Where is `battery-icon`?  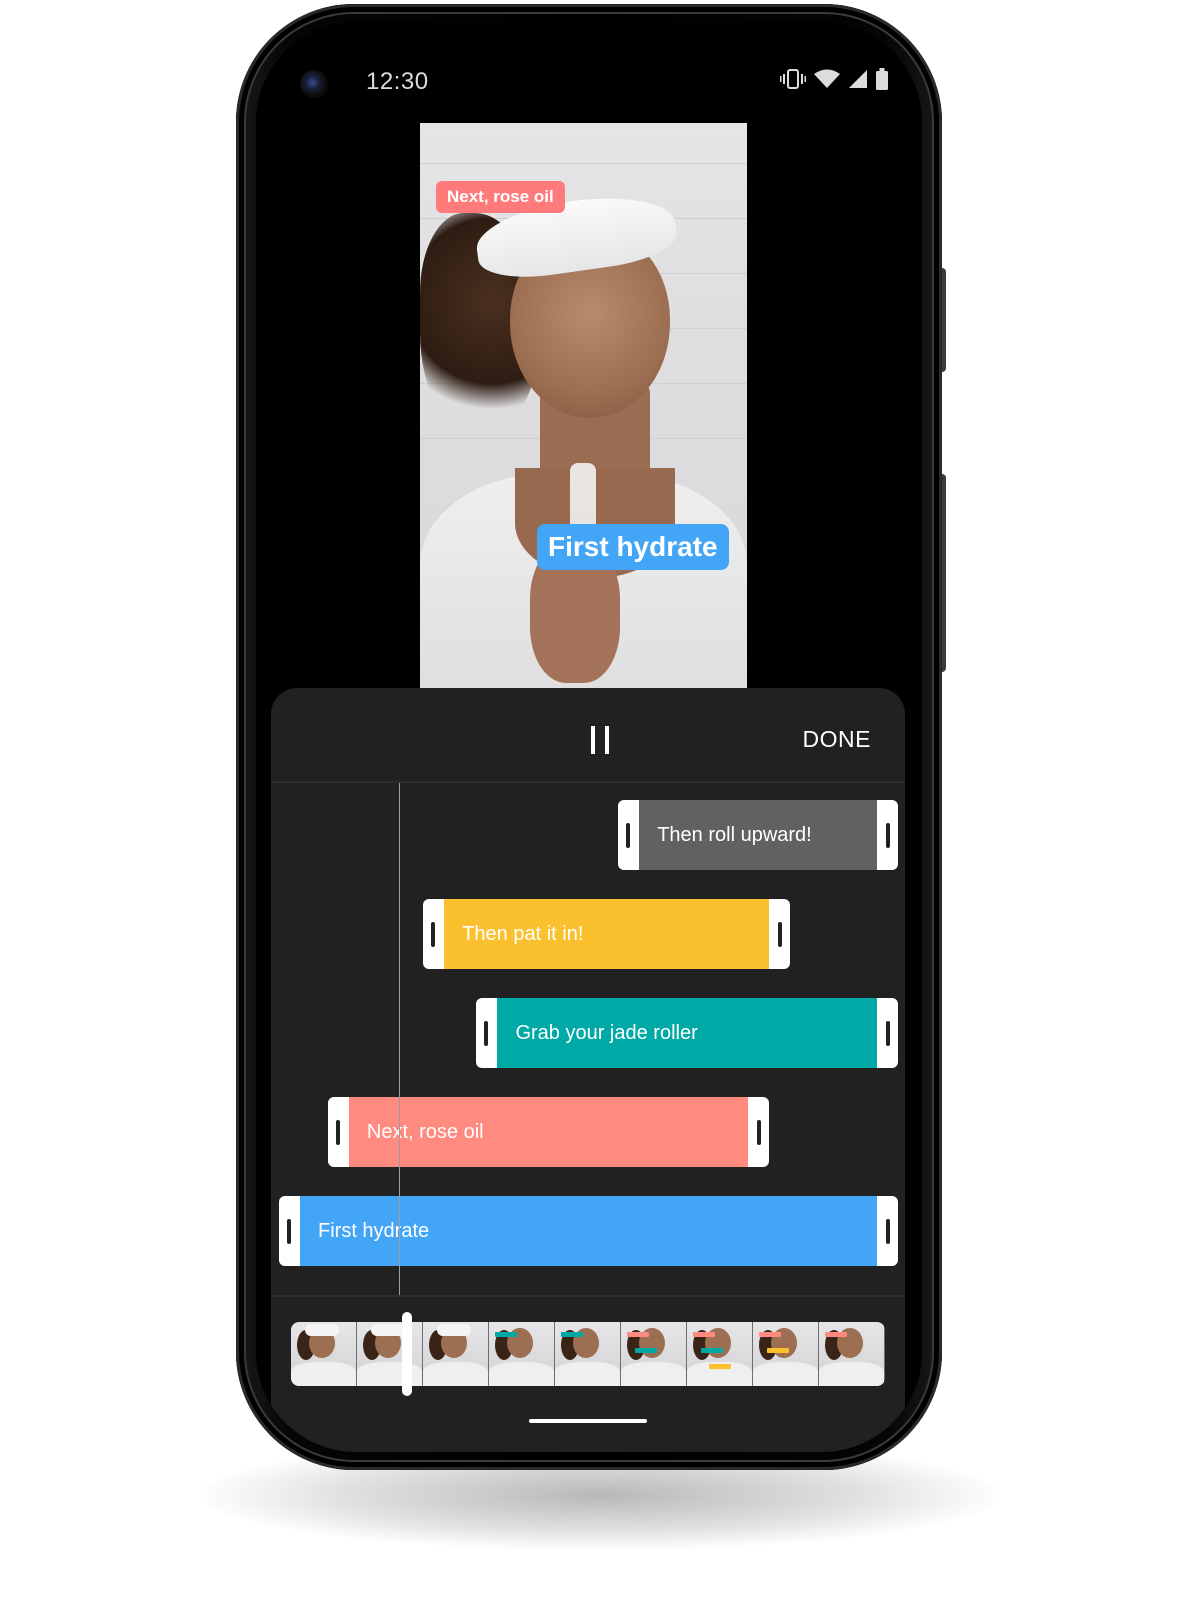 battery-icon is located at coordinates (882, 79).